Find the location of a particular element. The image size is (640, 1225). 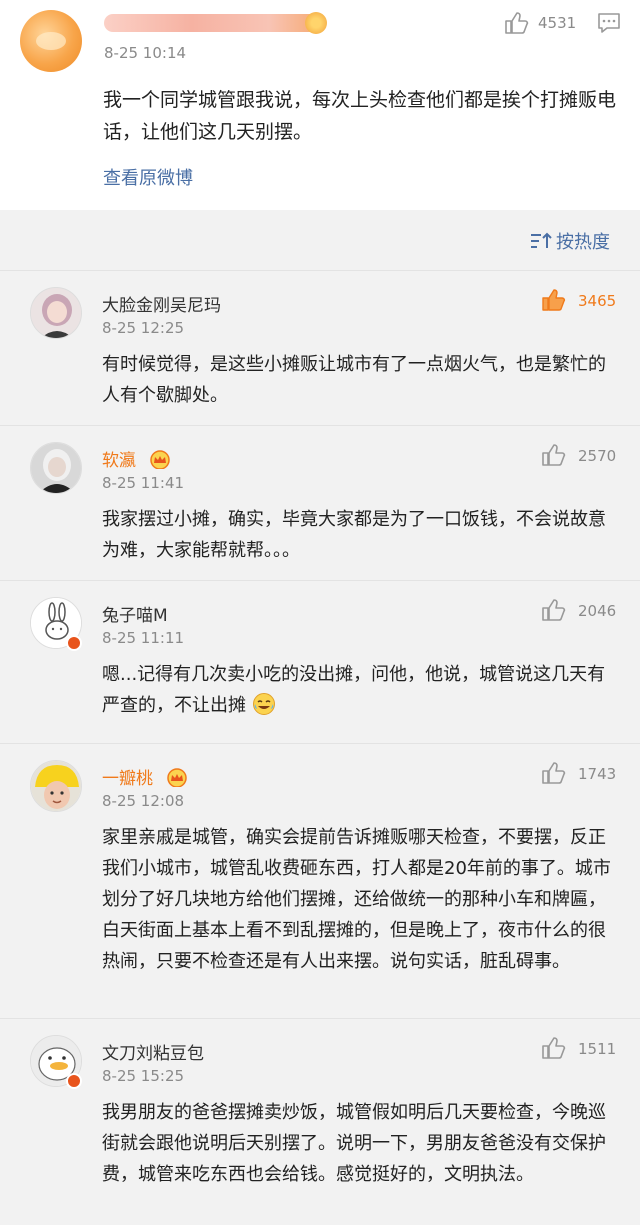

original-poster-name-blurred is located at coordinates (214, 23).